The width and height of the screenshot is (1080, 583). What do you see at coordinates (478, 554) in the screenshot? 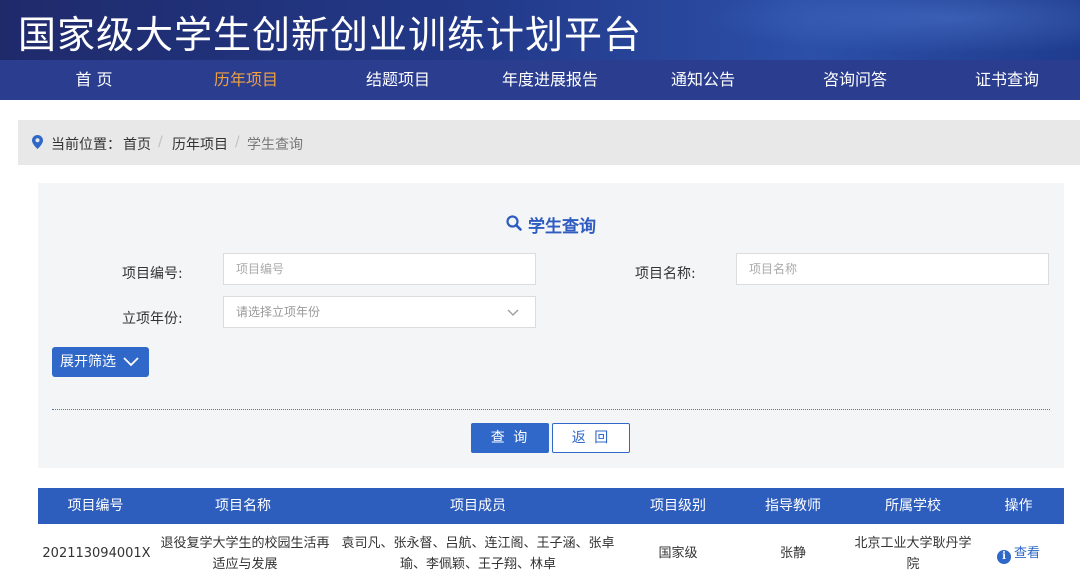
I see `cell-members: 袁司凡、张永督、吕航、连江阁、王子涵、张卓瑜、李佩颖、王子翔、林卓` at bounding box center [478, 554].